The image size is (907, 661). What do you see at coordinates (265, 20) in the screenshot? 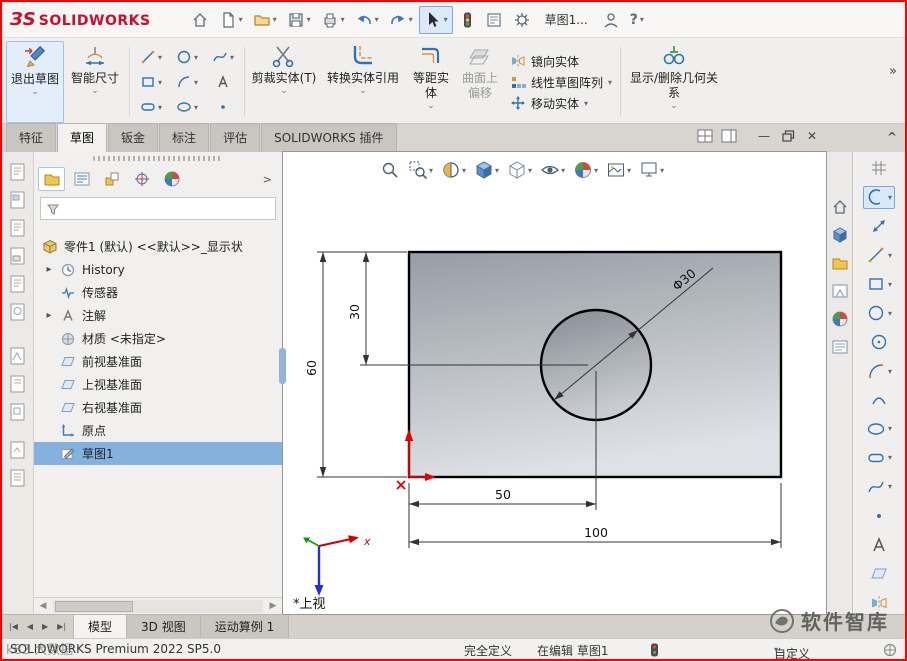
I see `open-button: ▾` at bounding box center [265, 20].